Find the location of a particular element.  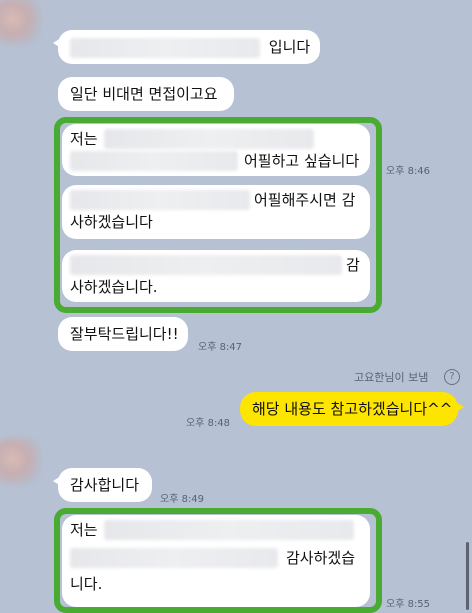

message-text: 잘부탁드립니다!! is located at coordinates (124, 334).